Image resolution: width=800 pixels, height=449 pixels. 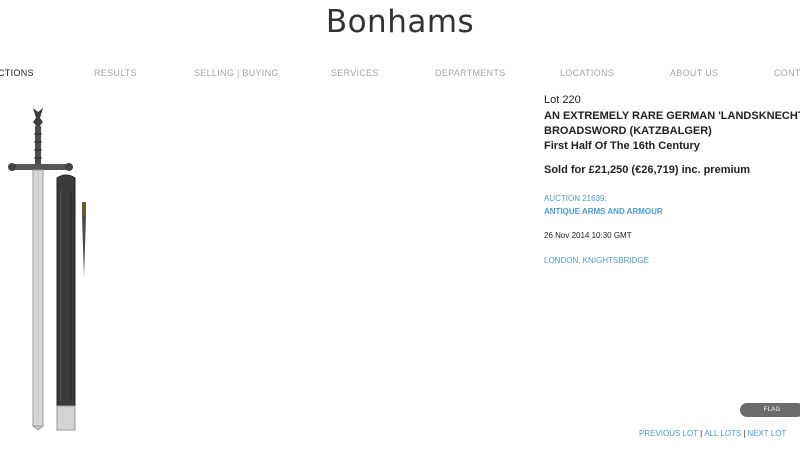 What do you see at coordinates (628, 131) in the screenshot?
I see `lot-title-line2: BROADSWORD (KATZBALGER)` at bounding box center [628, 131].